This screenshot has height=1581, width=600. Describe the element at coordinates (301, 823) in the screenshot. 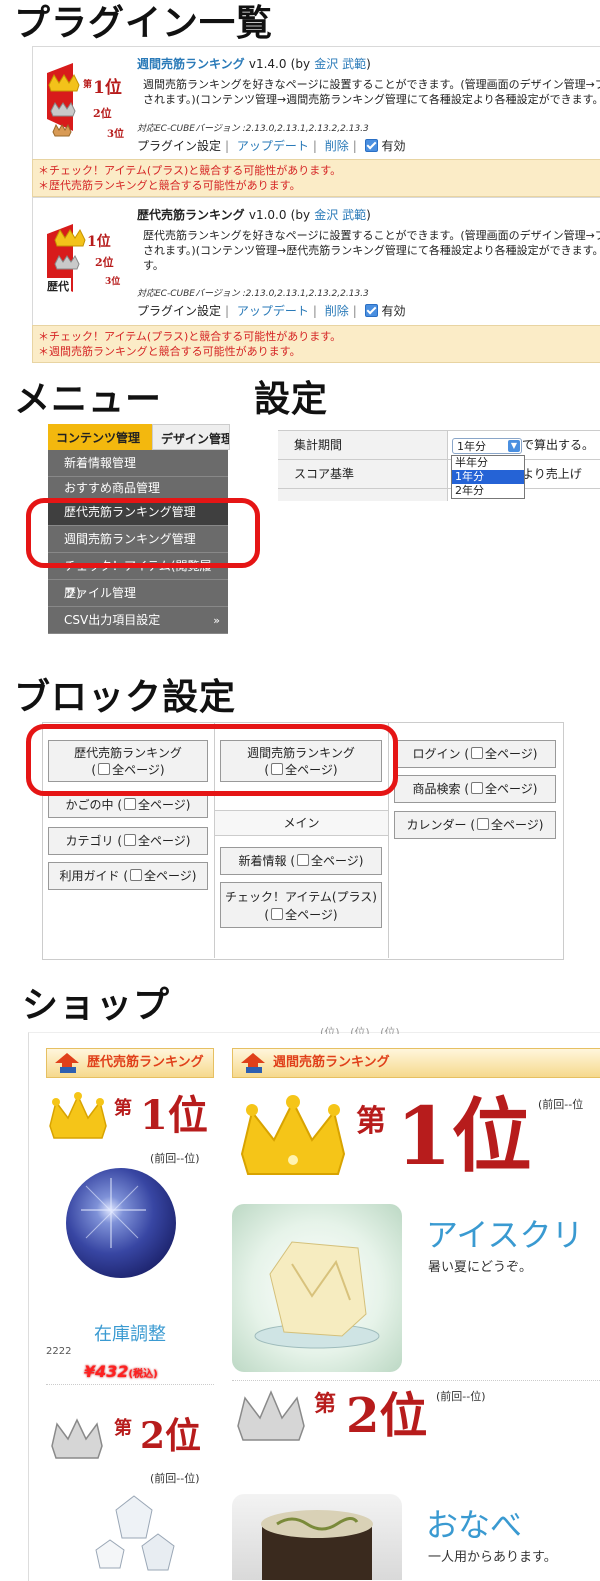

I see `main-area-label: メイン` at that location.